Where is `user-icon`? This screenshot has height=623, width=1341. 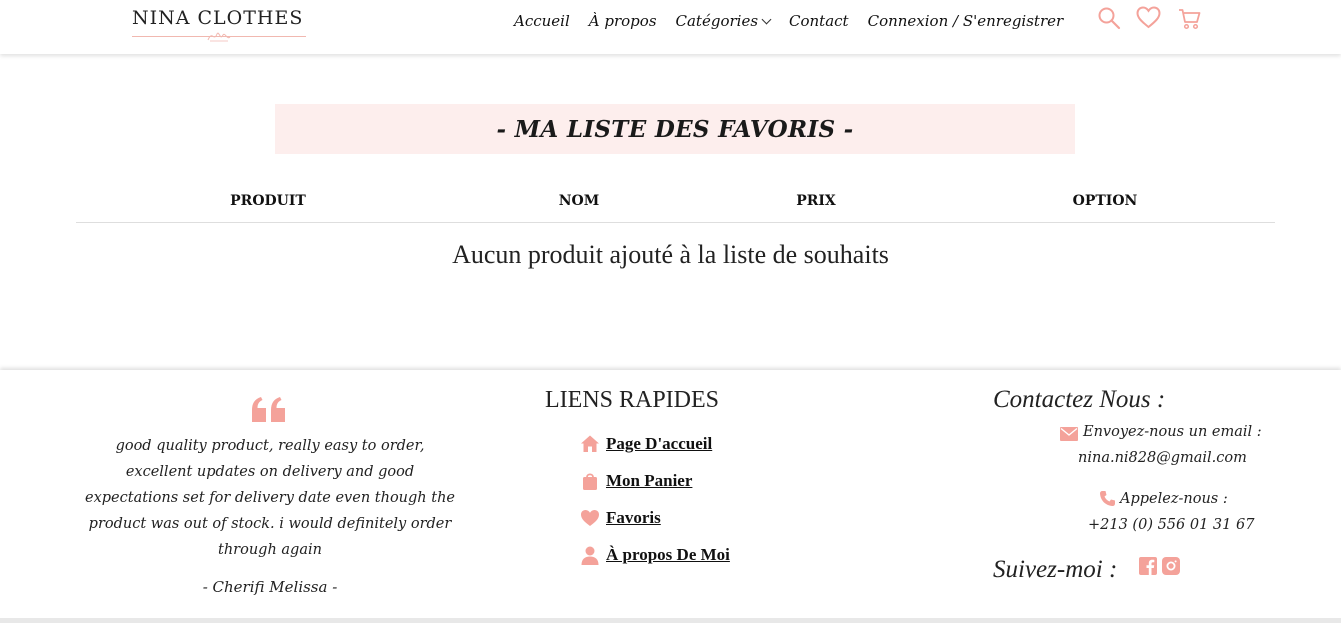
user-icon is located at coordinates (590, 555).